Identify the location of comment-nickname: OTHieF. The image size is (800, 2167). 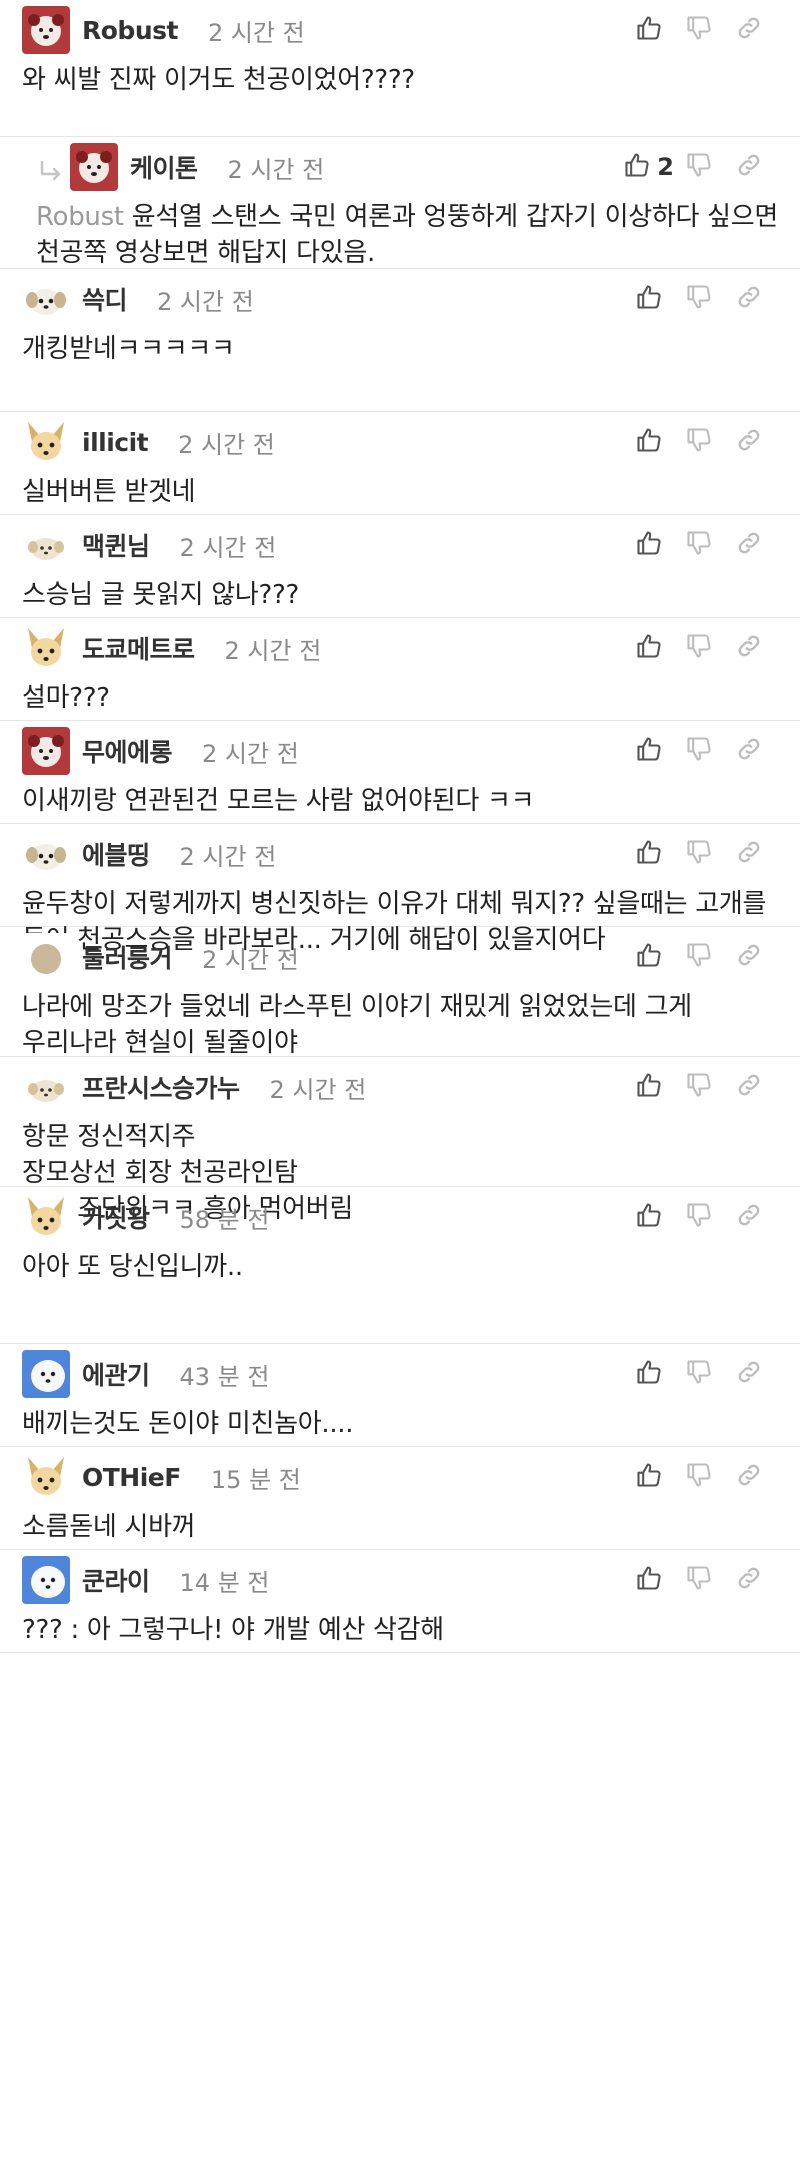
(131, 1477).